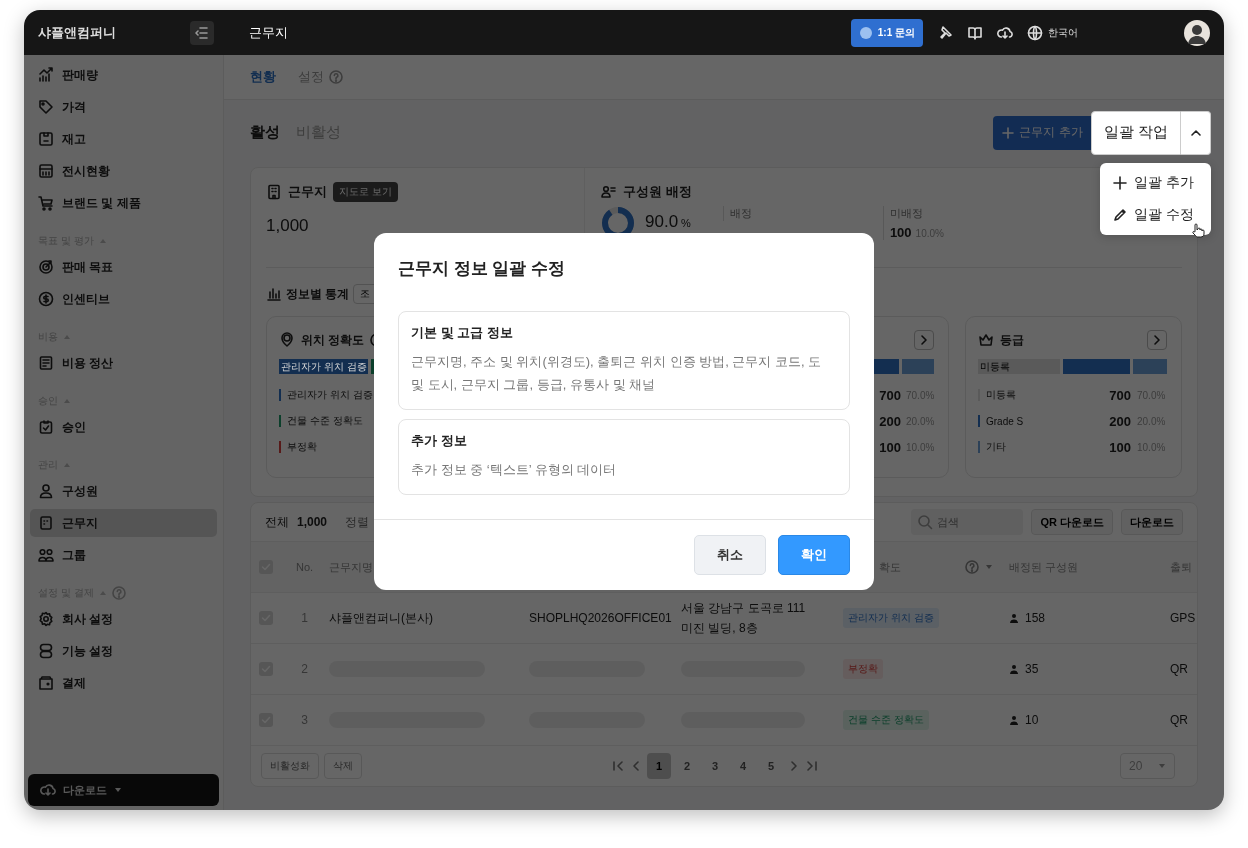 The height and width of the screenshot is (848, 1248). What do you see at coordinates (123, 555) in the screenshot?
I see `sidebar-item: 그룹` at bounding box center [123, 555].